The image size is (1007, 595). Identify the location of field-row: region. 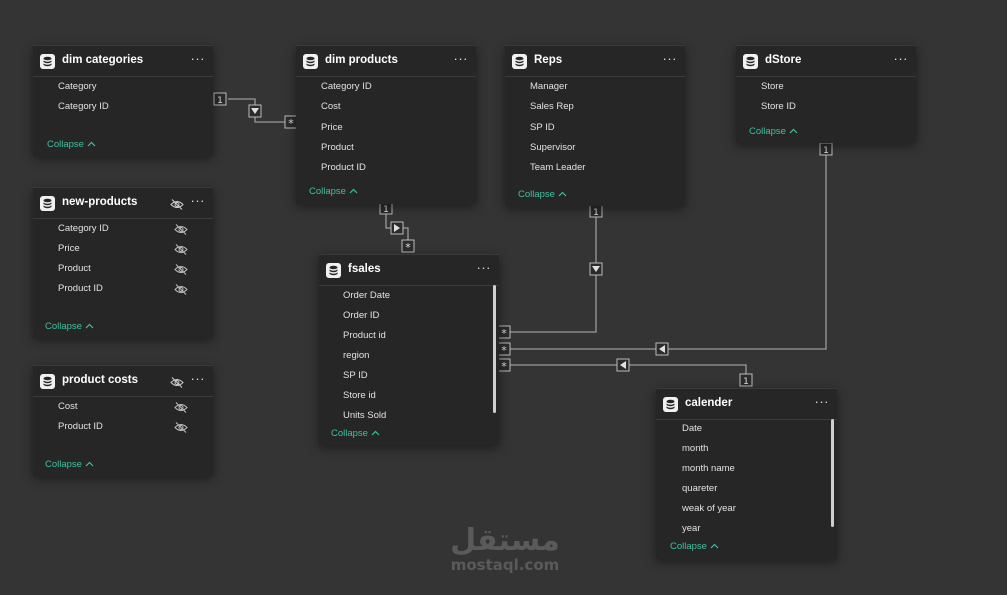
(409, 356).